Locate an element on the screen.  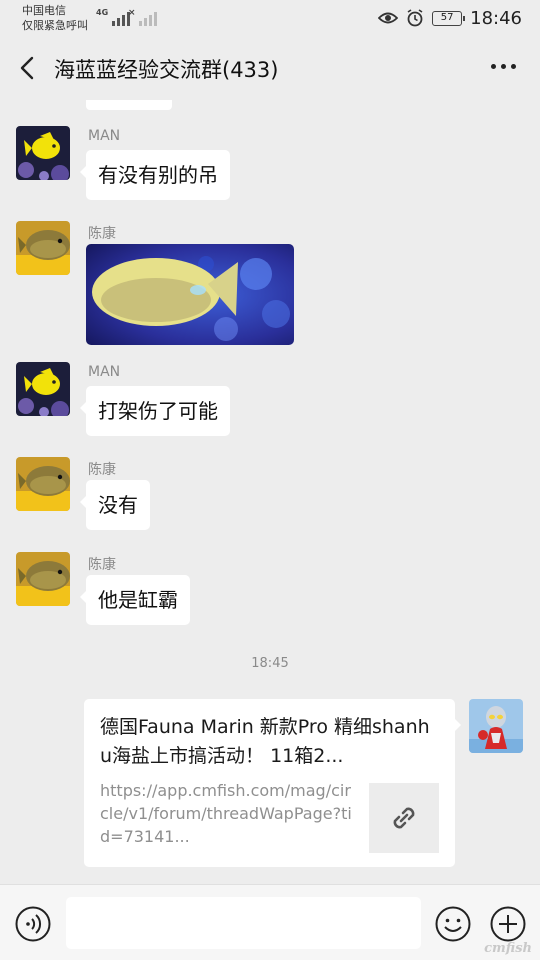
emoji-button is located at coordinates (453, 924).